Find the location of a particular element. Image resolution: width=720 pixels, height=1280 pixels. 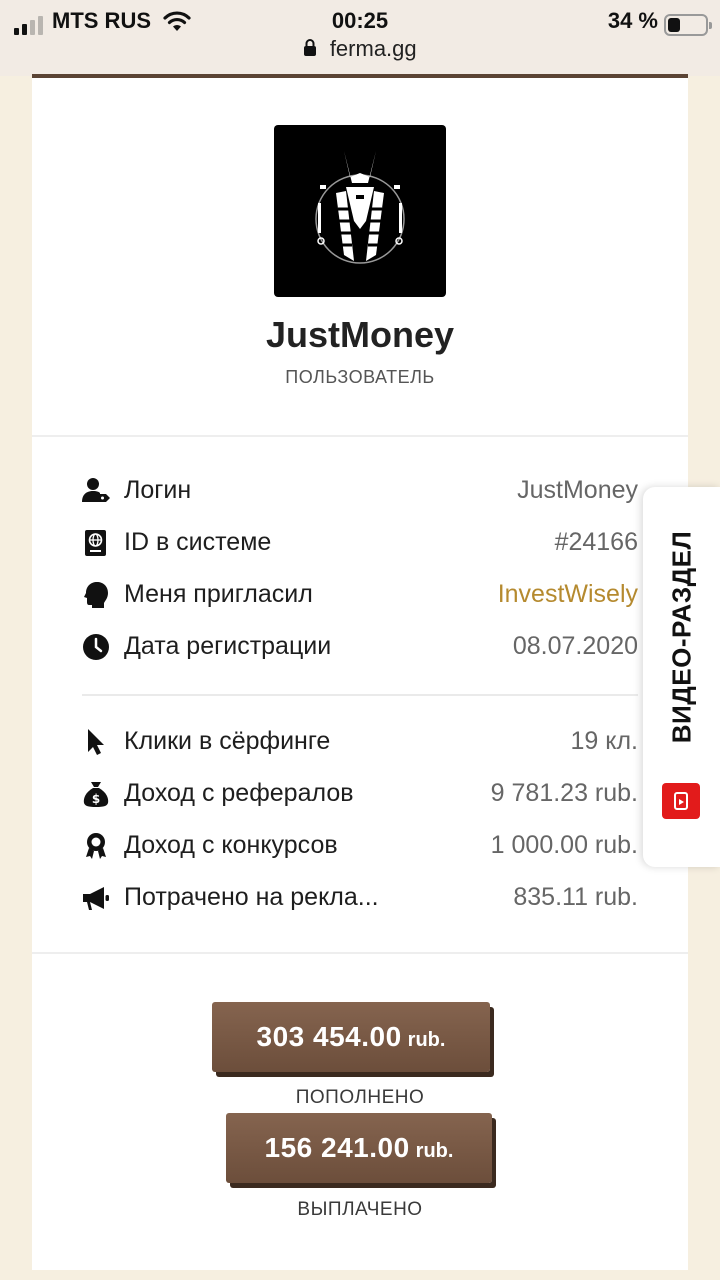

stat-value: 19 кл. is located at coordinates (604, 741).